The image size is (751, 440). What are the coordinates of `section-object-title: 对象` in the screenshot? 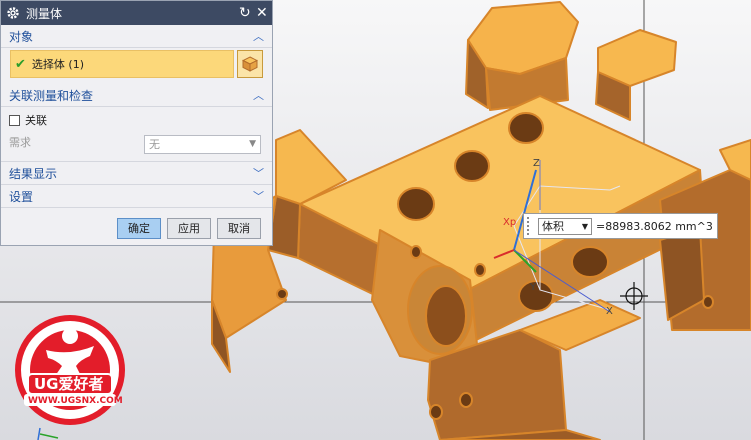 It's located at (21, 36).